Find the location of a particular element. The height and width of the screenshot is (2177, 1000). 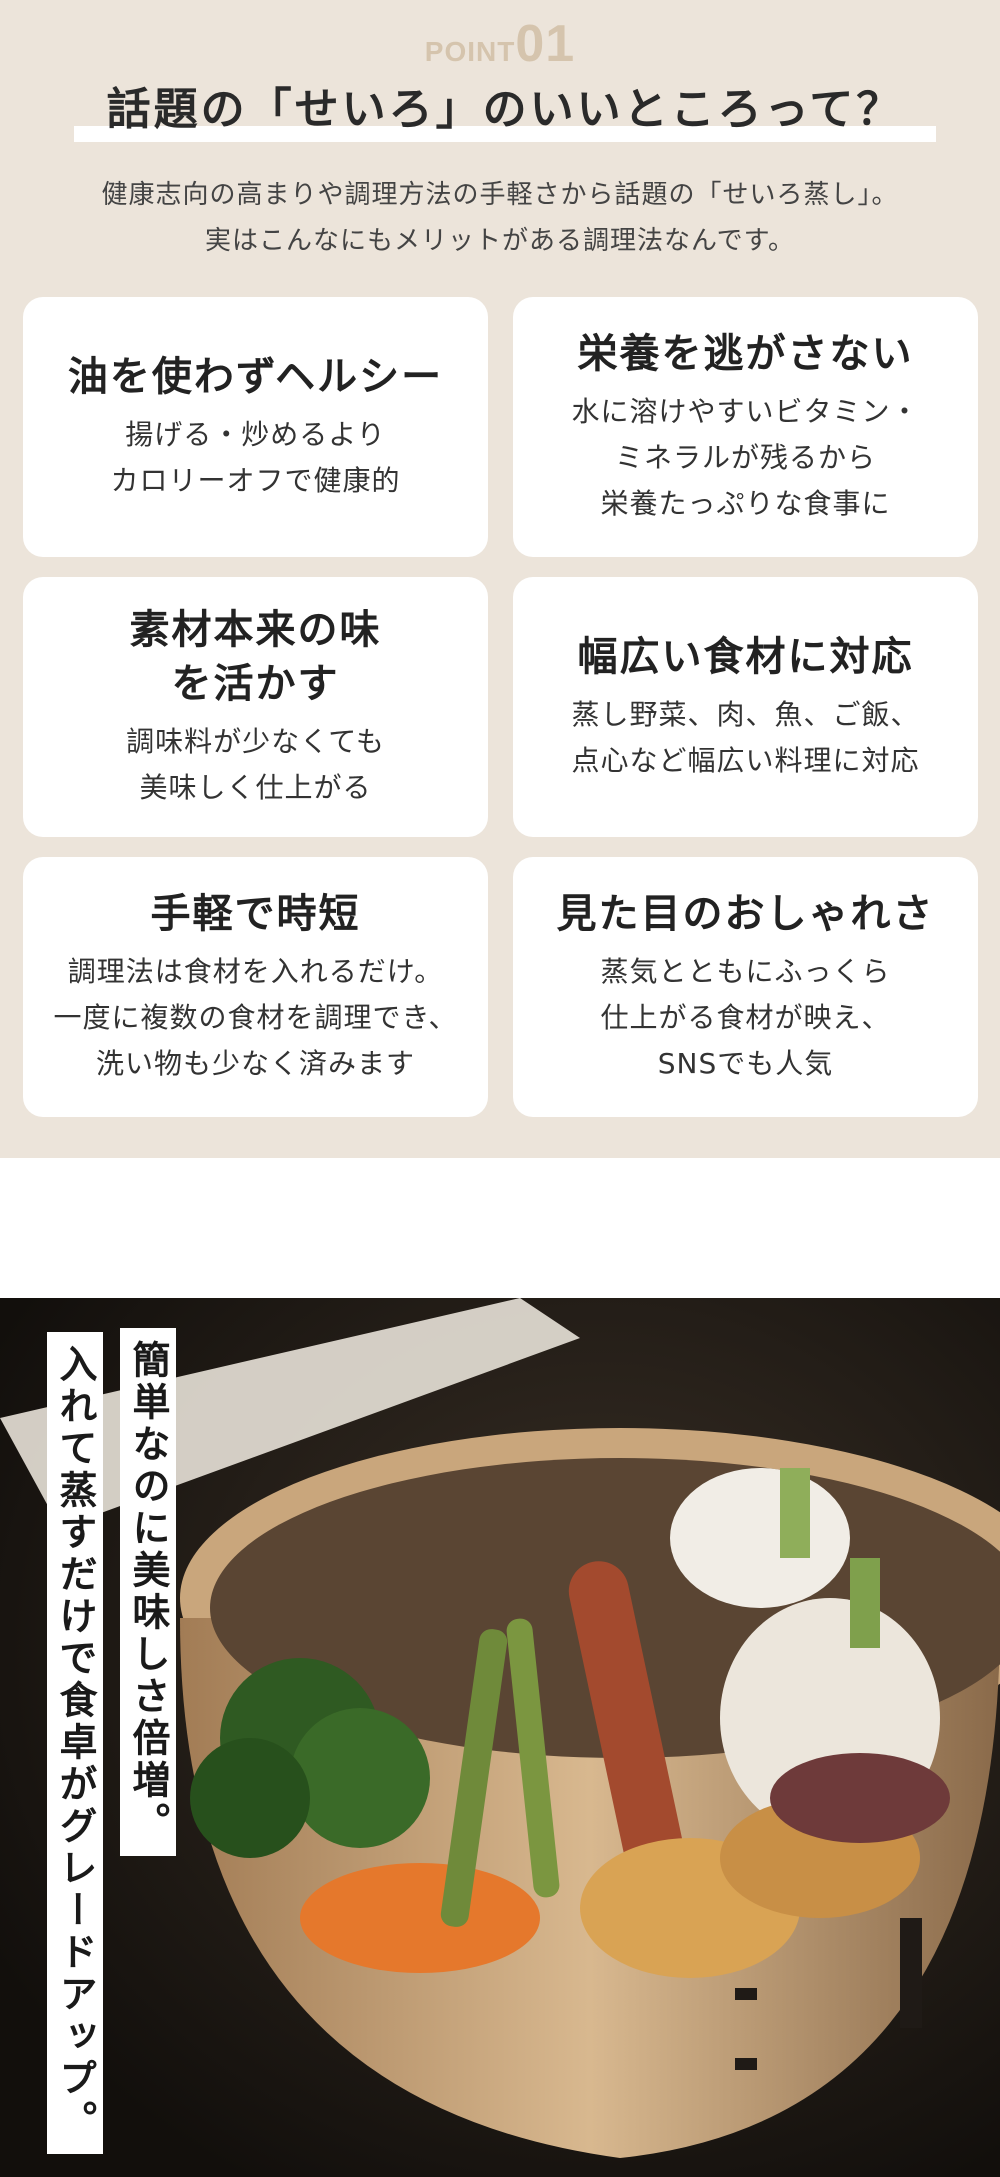

card-title: 手軽で時短 is located at coordinates (255, 914).